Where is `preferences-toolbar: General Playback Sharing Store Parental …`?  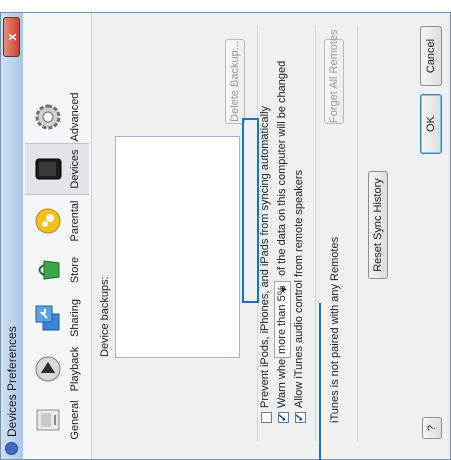
preferences-toolbar: General Playback Sharing Store Parental … is located at coordinates (57, 236).